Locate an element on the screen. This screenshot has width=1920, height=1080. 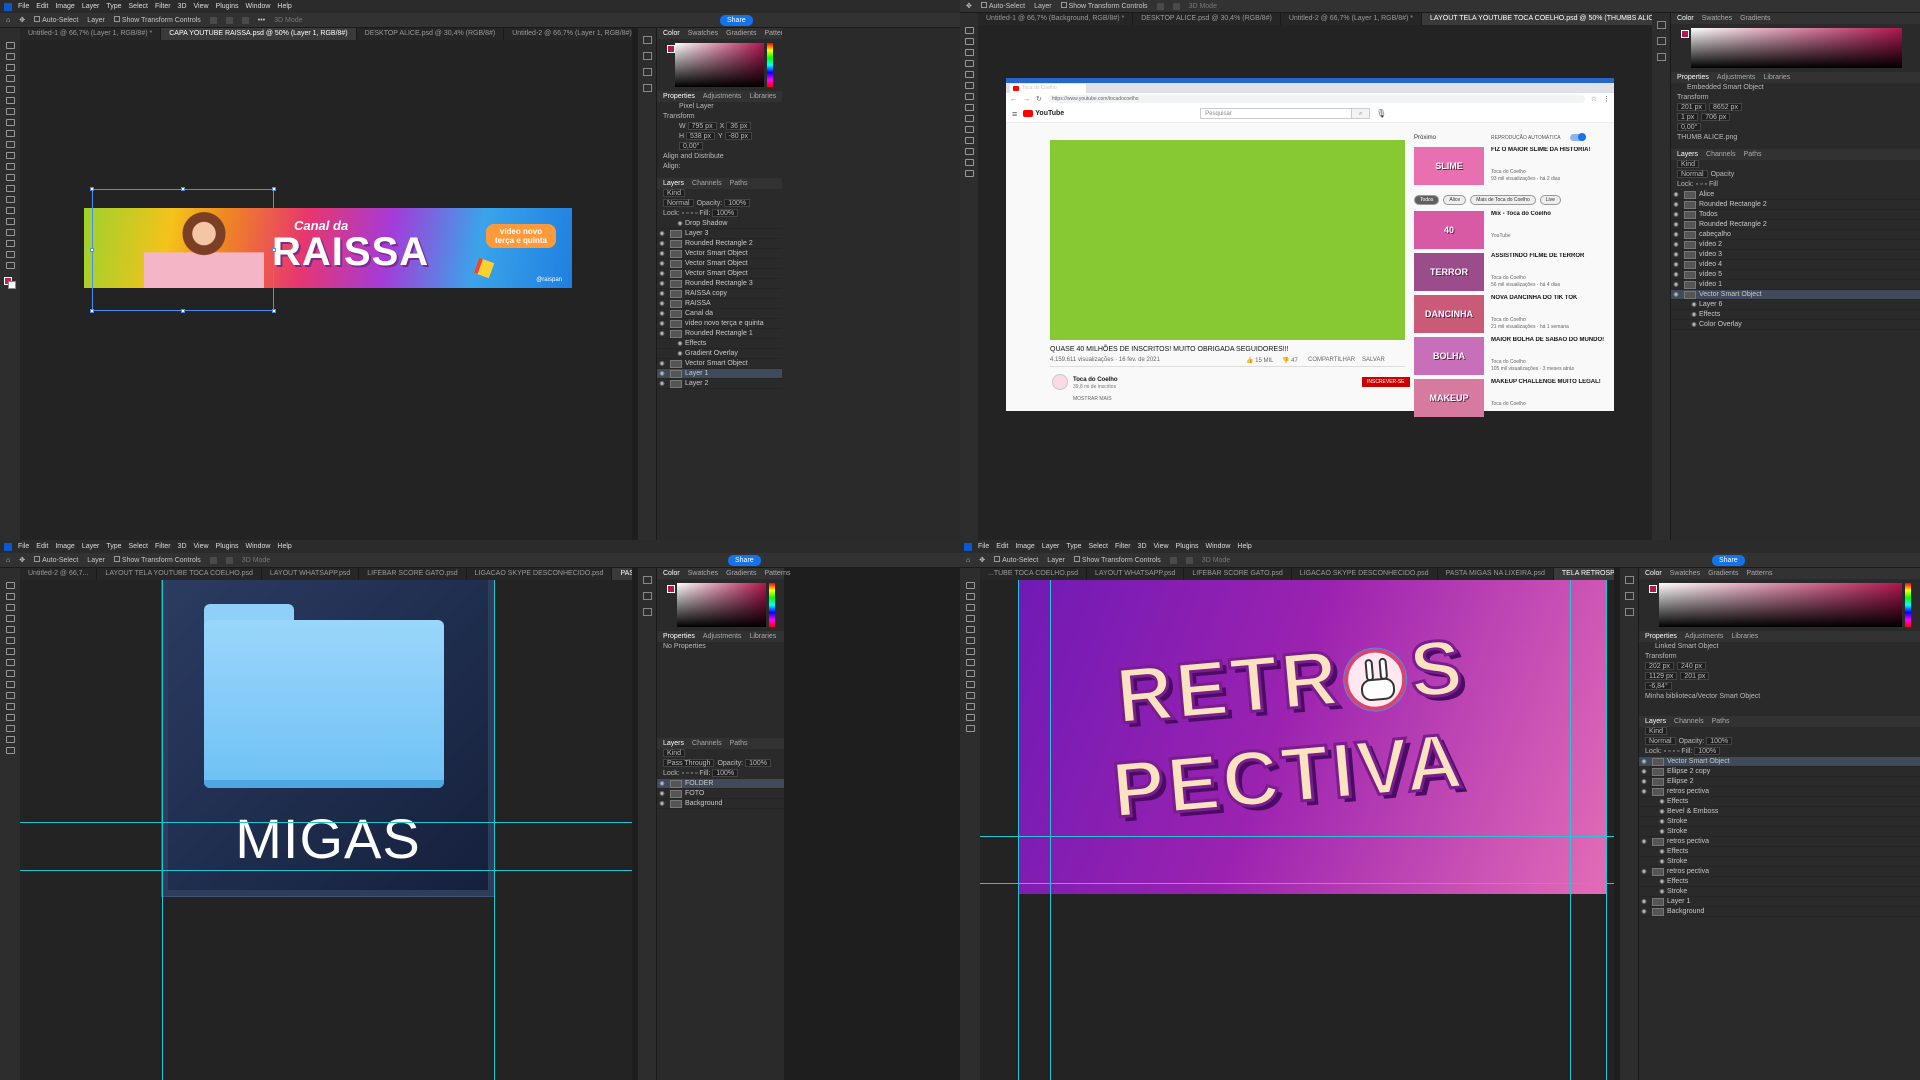
menu-plugins: Plugins is located at coordinates (1187, 546).